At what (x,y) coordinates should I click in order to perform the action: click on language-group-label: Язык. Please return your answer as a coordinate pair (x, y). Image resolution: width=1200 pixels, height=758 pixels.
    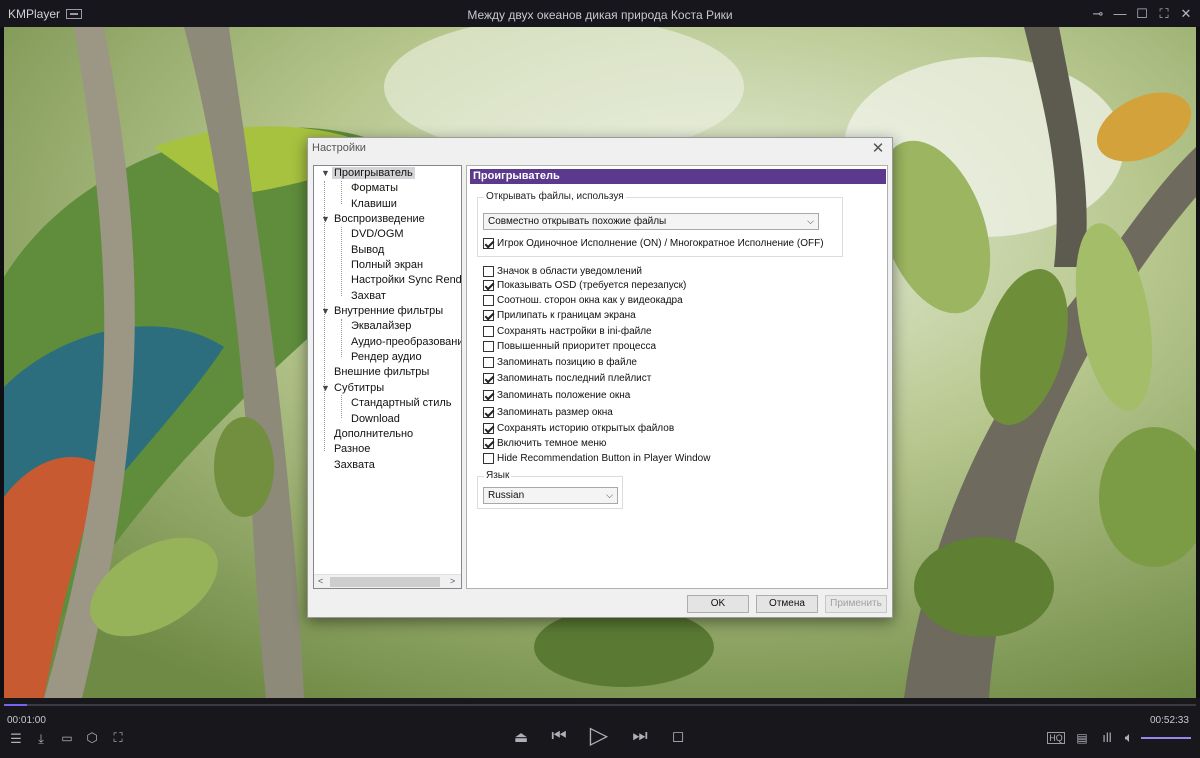
    Looking at the image, I should click on (498, 475).